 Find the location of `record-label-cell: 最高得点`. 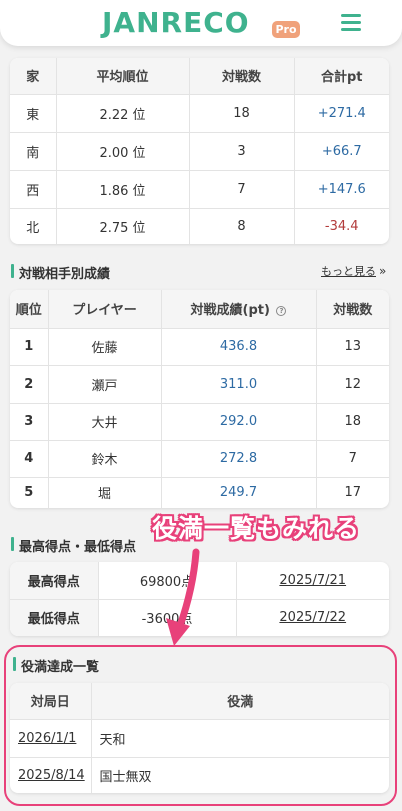

record-label-cell: 最高得点 is located at coordinates (54, 581).